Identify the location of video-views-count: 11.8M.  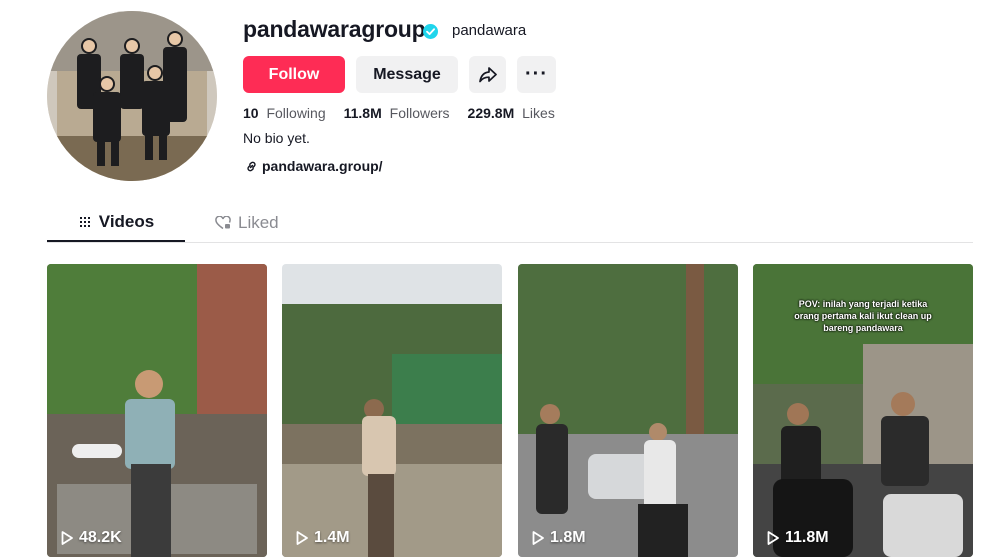
(807, 537).